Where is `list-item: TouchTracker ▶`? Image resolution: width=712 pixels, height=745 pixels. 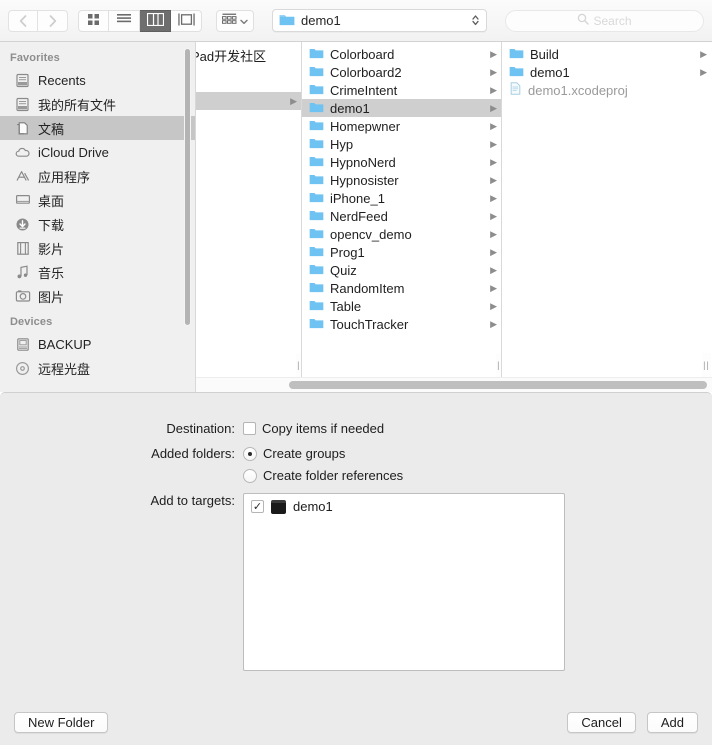
list-item: TouchTracker ▶ is located at coordinates (401, 324).